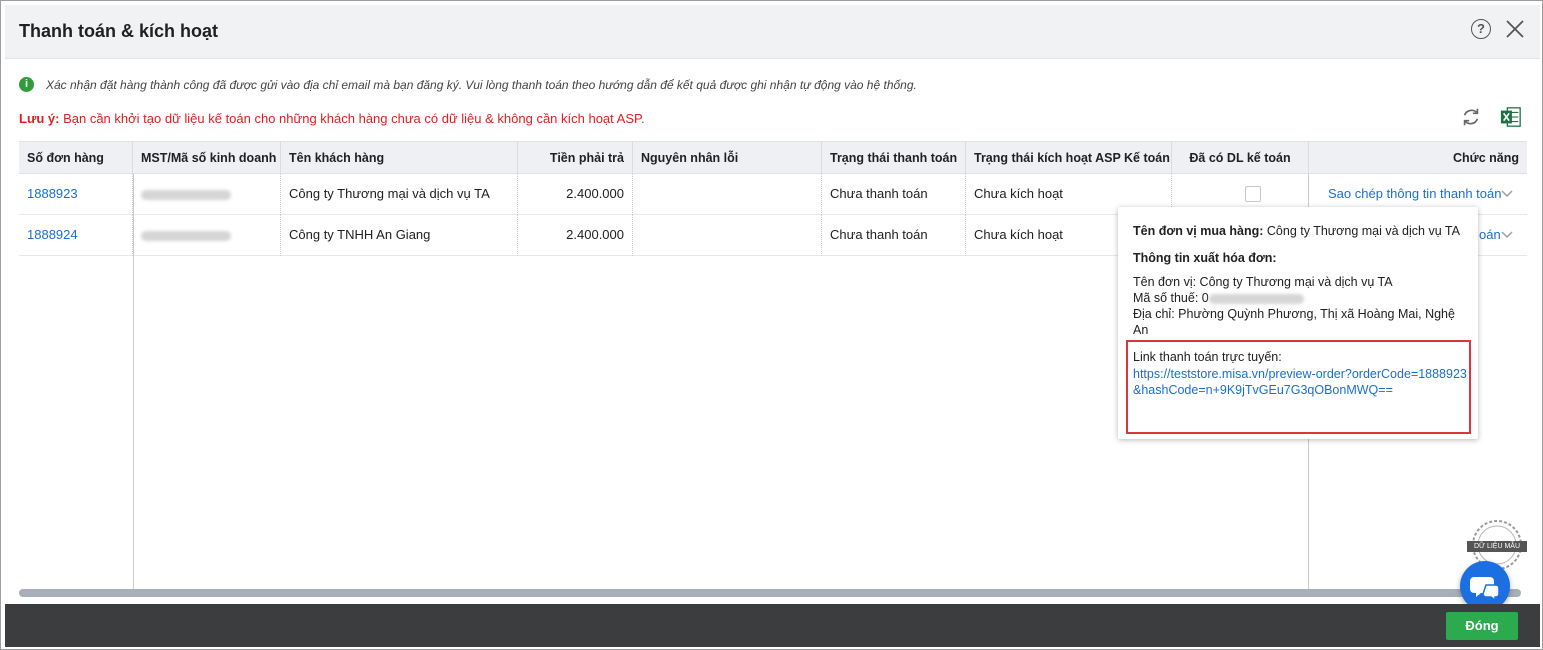 The width and height of the screenshot is (1543, 650). I want to click on customer-name-cell: Công ty Thương mại và dịch vụ TA, so click(399, 194).